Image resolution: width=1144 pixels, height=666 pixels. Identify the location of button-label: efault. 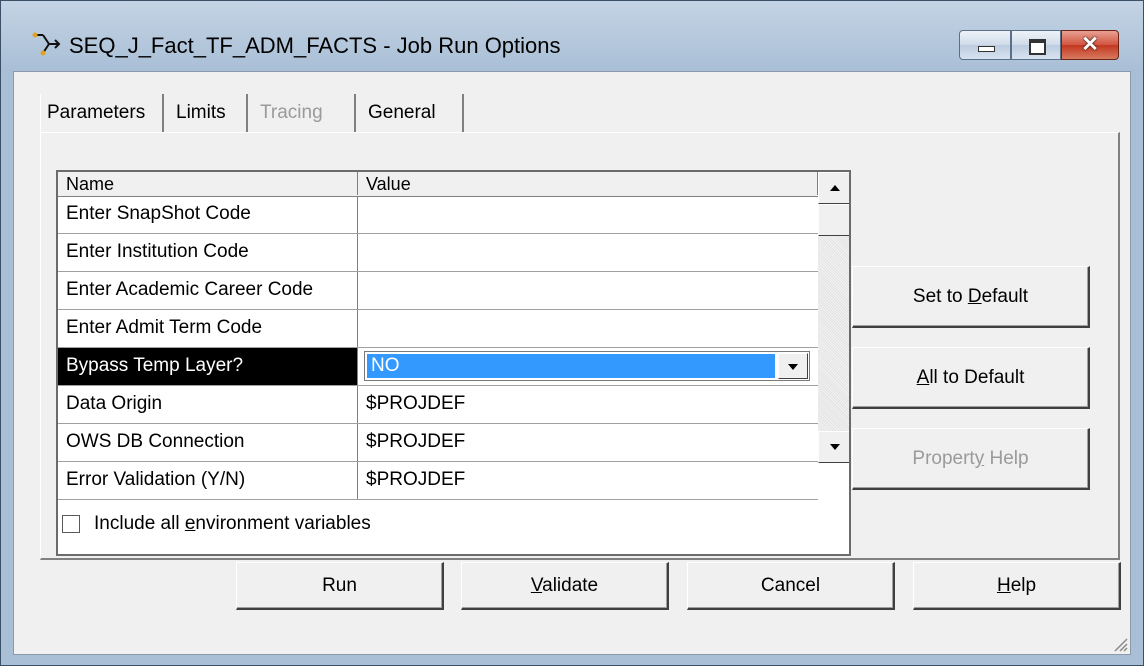
(1005, 296).